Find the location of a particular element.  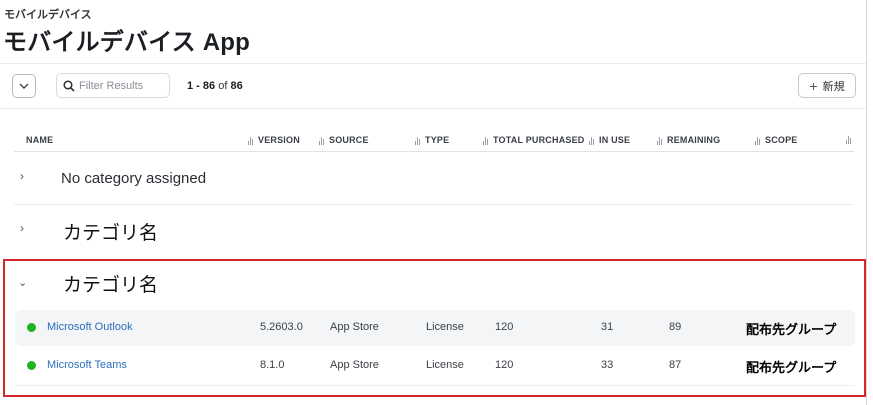

column-header-label: REMAINING is located at coordinates (694, 140).